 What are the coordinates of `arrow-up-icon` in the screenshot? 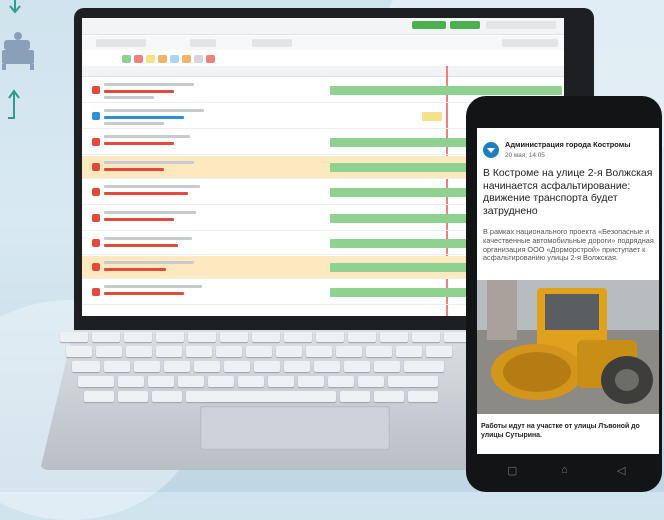 It's located at (14, 104).